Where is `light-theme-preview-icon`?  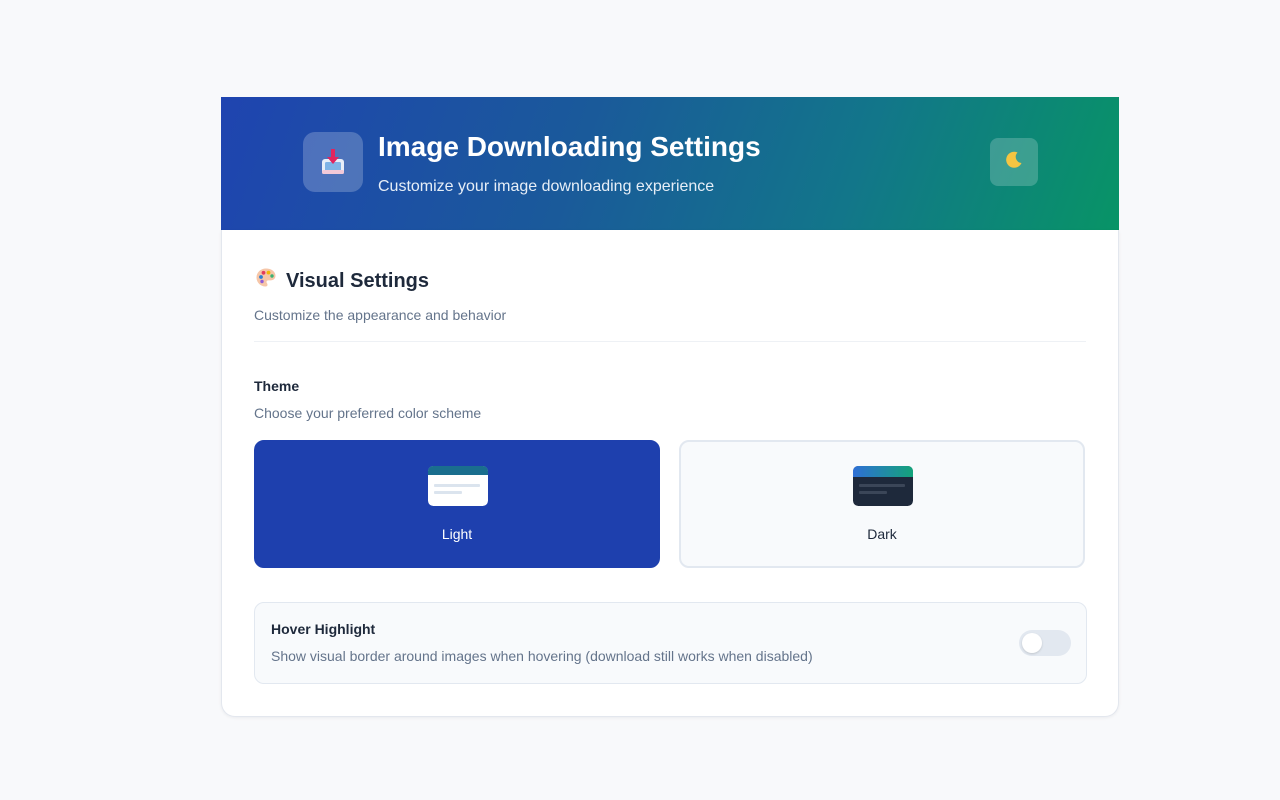 light-theme-preview-icon is located at coordinates (458, 486).